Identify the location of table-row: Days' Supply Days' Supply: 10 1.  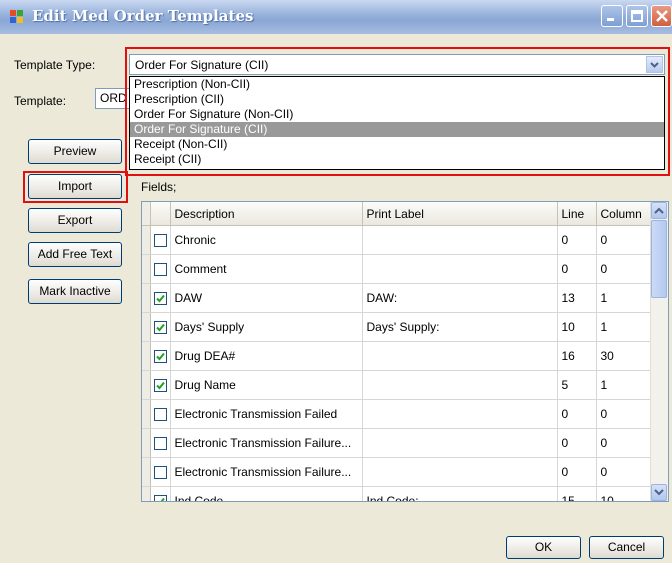
(397, 327).